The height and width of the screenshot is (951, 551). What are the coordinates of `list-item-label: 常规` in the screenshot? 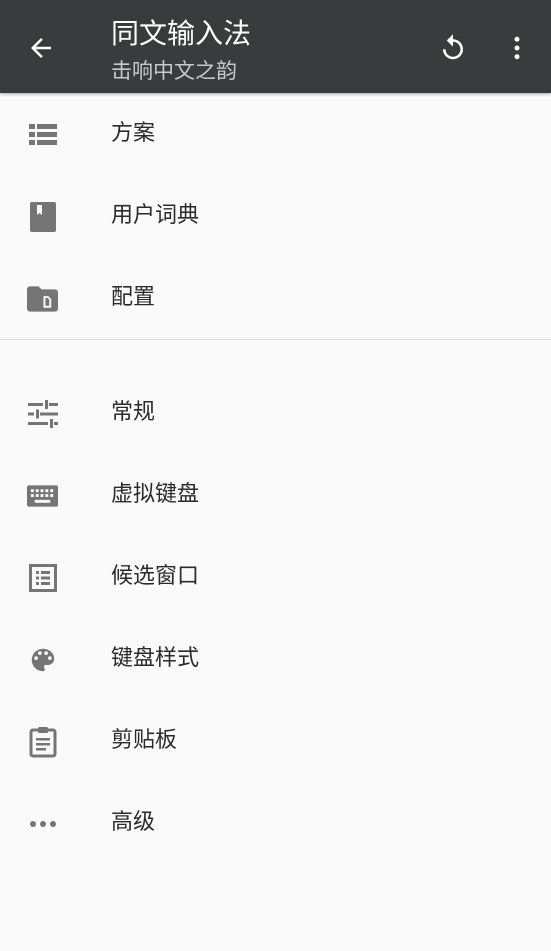 It's located at (133, 412).